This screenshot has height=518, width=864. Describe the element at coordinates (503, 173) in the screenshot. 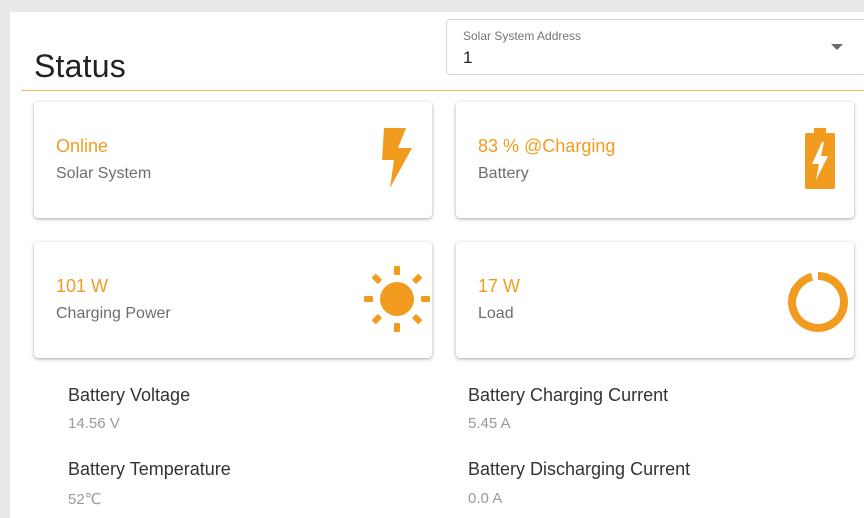

I see `battery-label: Battery` at that location.